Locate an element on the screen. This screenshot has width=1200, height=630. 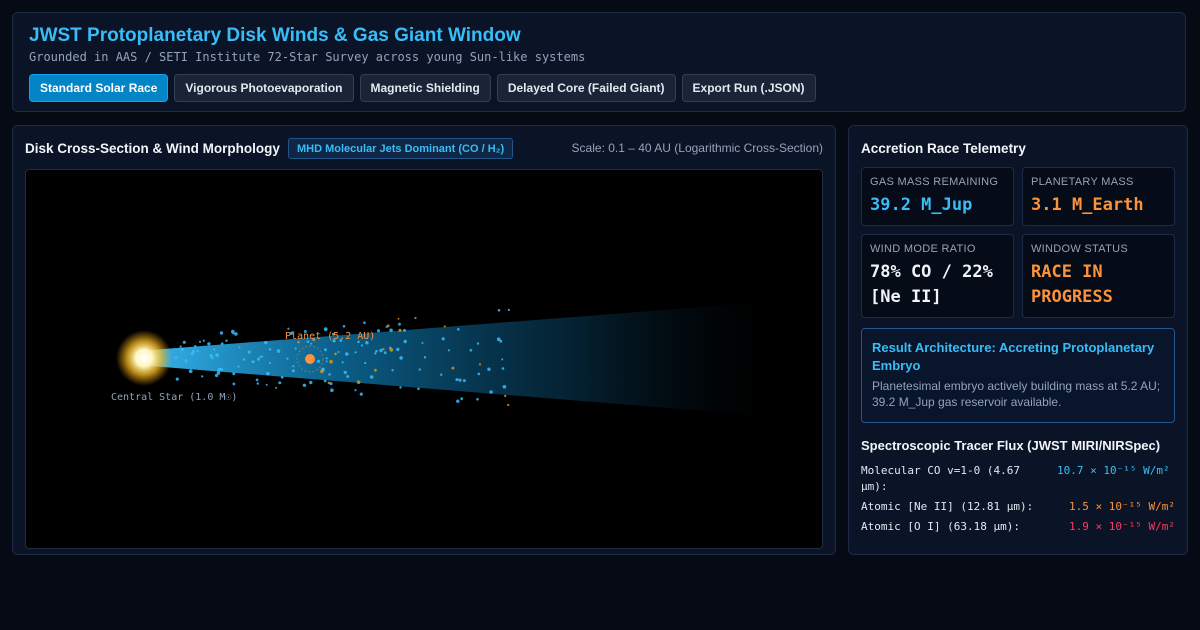
delayed-core-button: Delayed Core (Failed Giant) is located at coordinates (586, 88).